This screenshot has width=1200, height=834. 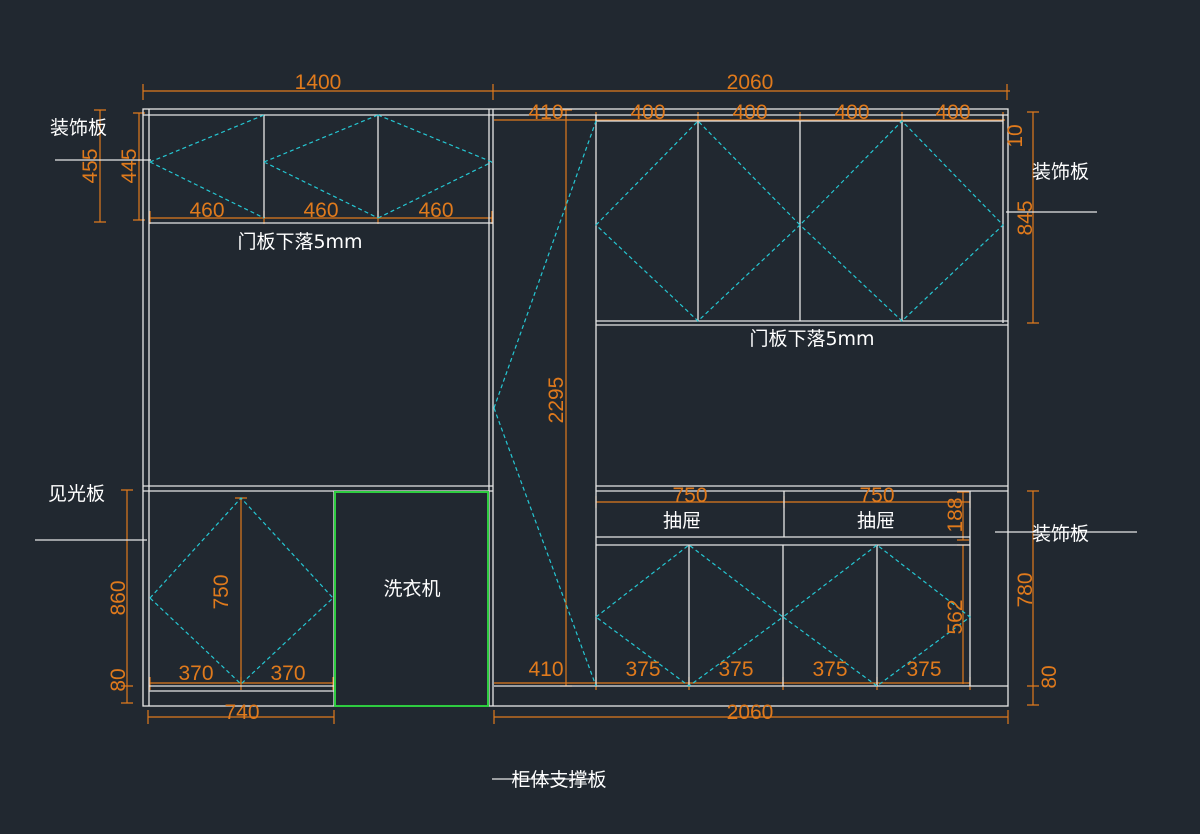 What do you see at coordinates (955, 616) in the screenshot?
I see `dim-lower-right-562: 562` at bounding box center [955, 616].